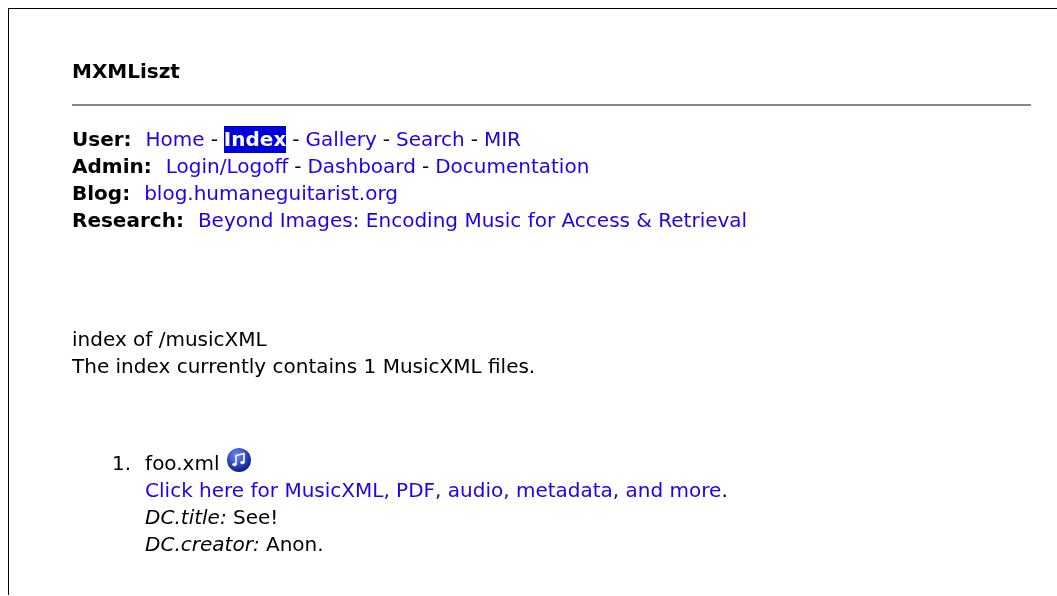 Image resolution: width=1057 pixels, height=596 pixels. What do you see at coordinates (255, 139) in the screenshot?
I see `nav-link: Index` at bounding box center [255, 139].